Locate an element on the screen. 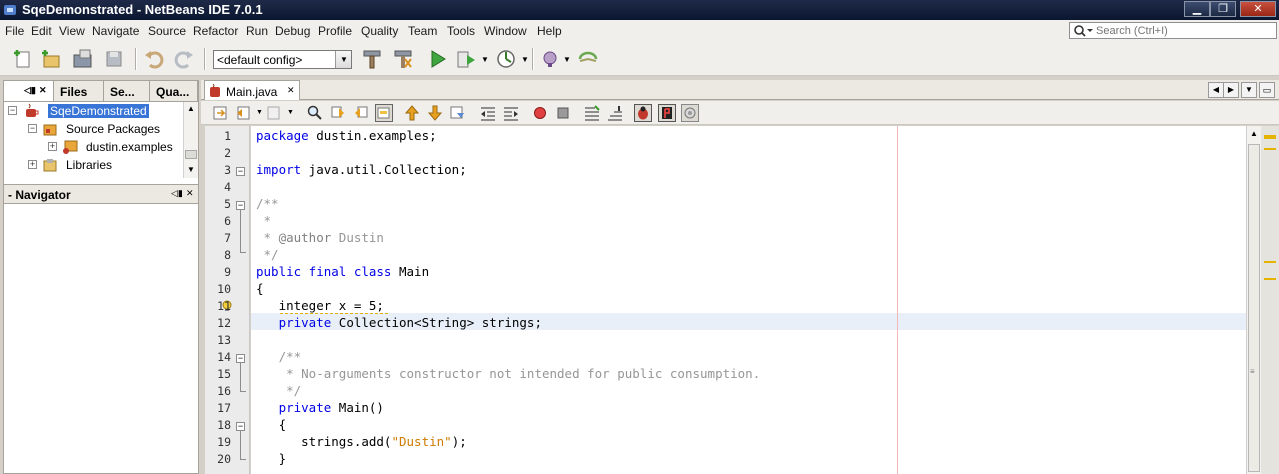 The image size is (1279, 474). menu-debug: Debug is located at coordinates (292, 31).